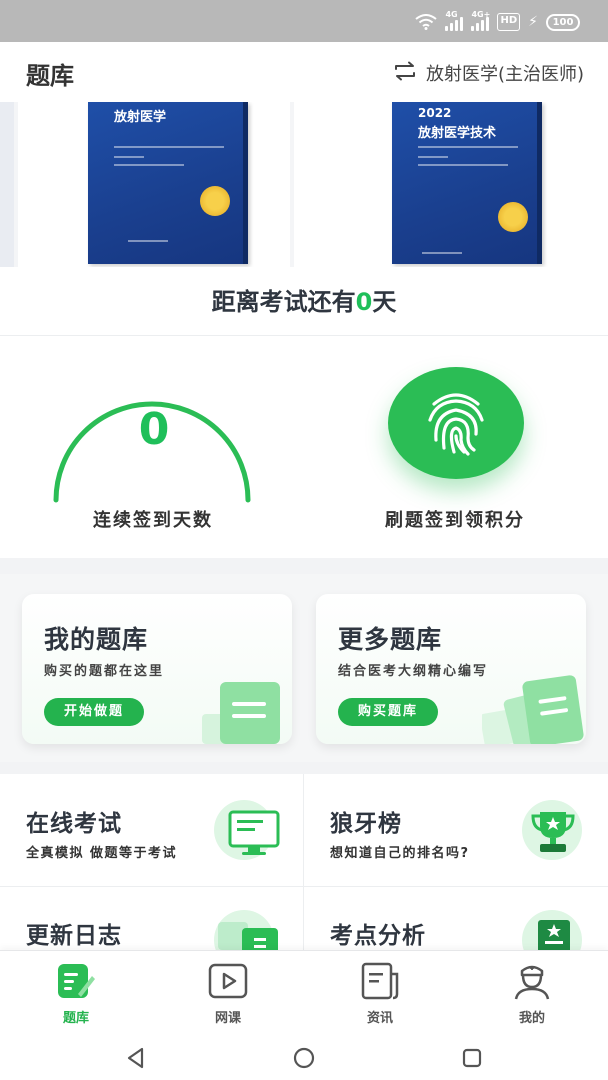  I want to click on grid-divider-horizontal, so click(304, 886).